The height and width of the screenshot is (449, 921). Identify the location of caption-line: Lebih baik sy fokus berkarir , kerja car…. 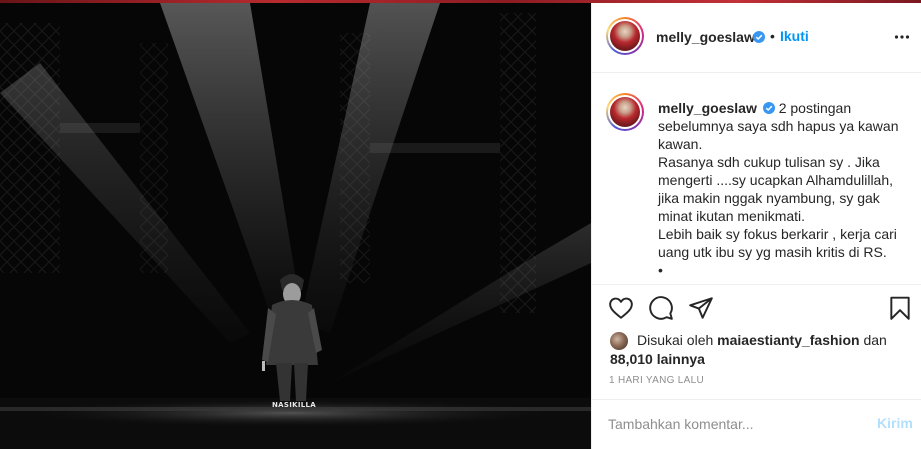
(777, 234).